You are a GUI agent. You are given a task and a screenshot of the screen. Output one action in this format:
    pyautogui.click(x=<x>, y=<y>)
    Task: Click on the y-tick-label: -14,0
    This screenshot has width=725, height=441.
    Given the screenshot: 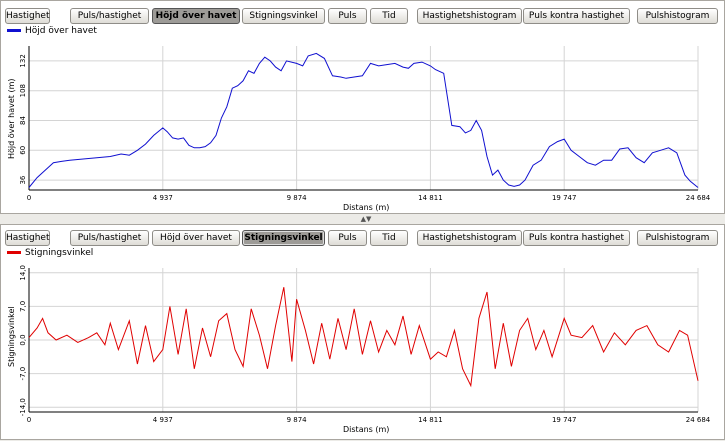 What is the action you would take?
    pyautogui.click(x=23, y=407)
    